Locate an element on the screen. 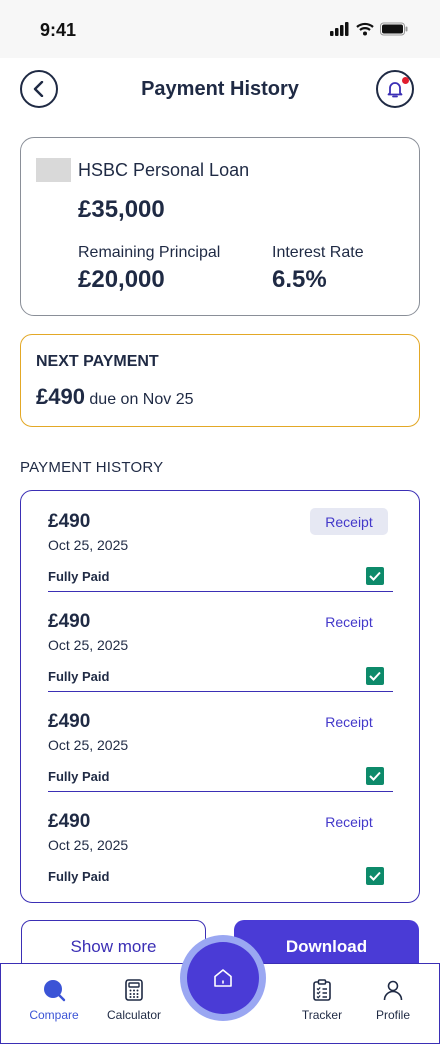 Image resolution: width=440 pixels, height=1044 pixels. clipboard-icon is located at coordinates (322, 990).